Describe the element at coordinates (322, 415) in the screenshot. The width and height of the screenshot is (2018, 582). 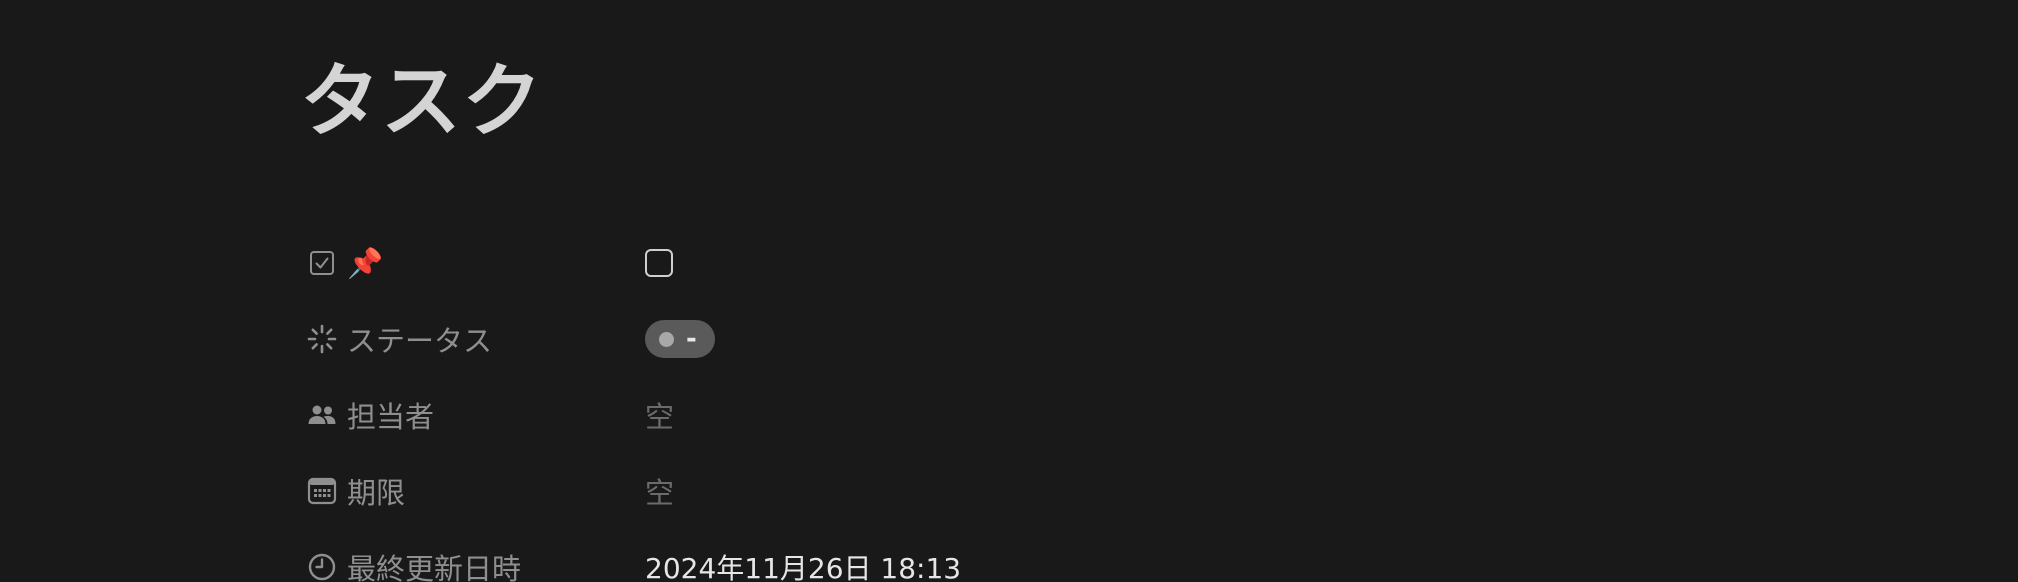
I see `people-icon` at that location.